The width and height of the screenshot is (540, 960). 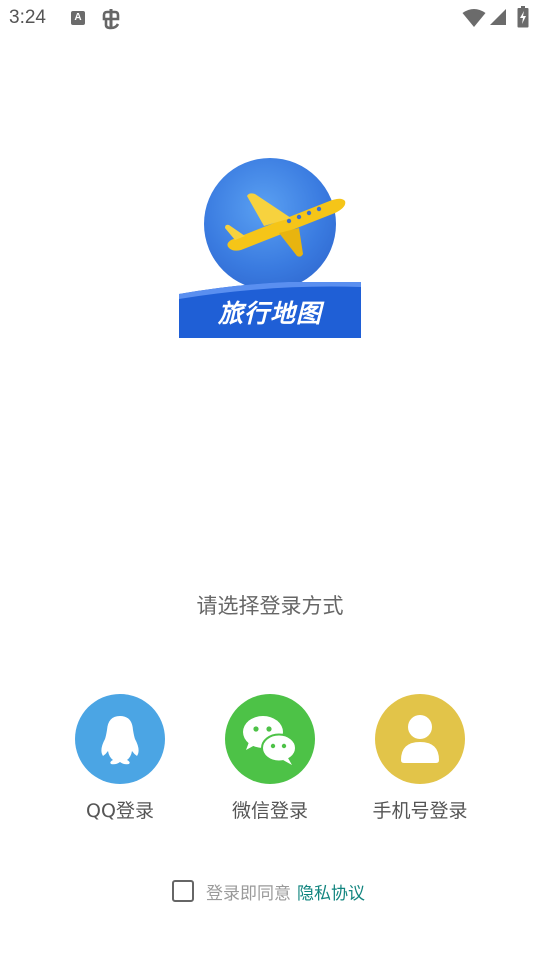 I want to click on logo-text: 旅行地图, so click(x=269, y=313).